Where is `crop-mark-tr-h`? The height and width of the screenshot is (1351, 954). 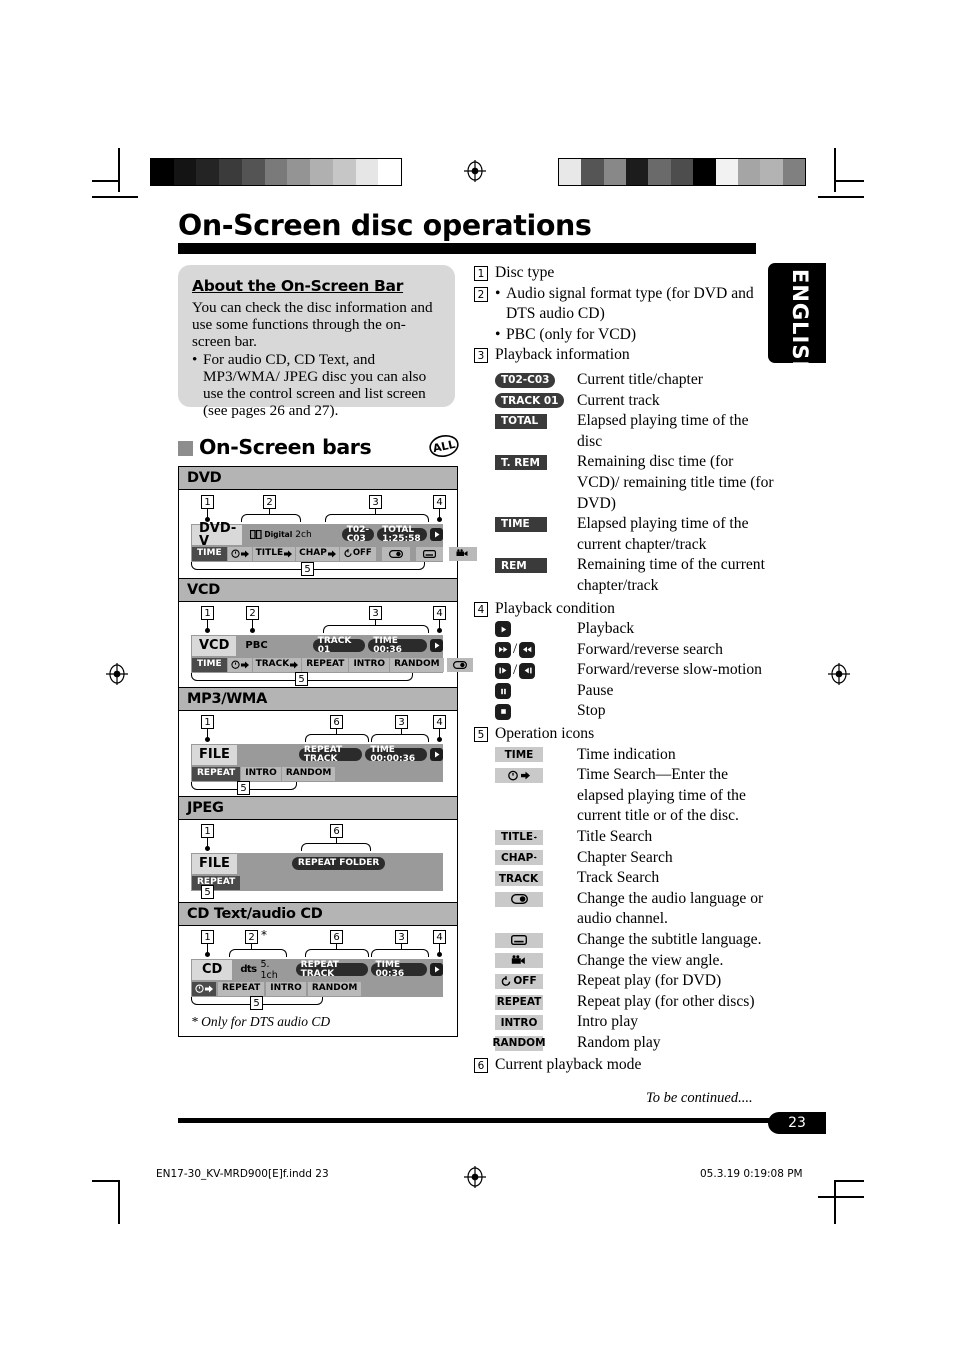 crop-mark-tr-h is located at coordinates (850, 181).